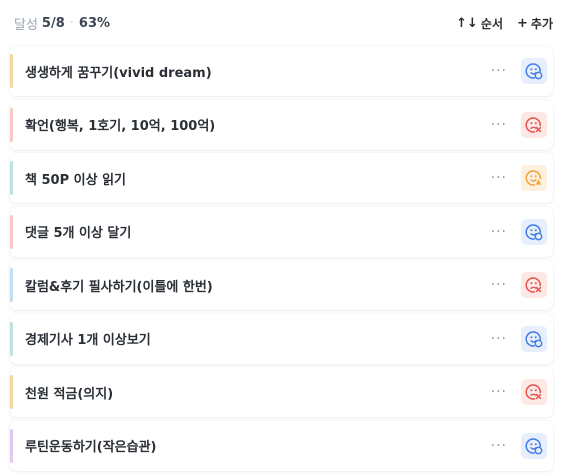 The height and width of the screenshot is (474, 563). Describe the element at coordinates (467, 23) in the screenshot. I see `sort-icon: ↑↓` at that location.